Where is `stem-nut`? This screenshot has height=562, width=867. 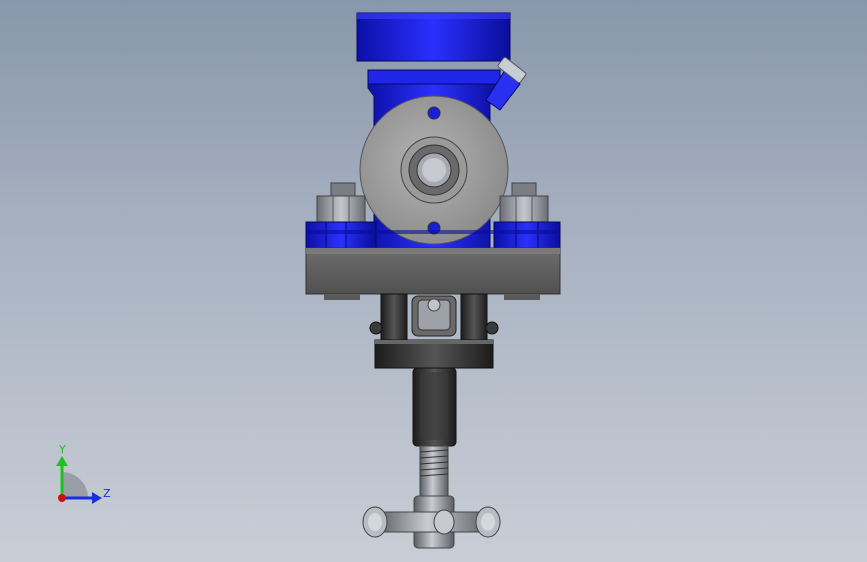 stem-nut is located at coordinates (434, 407).